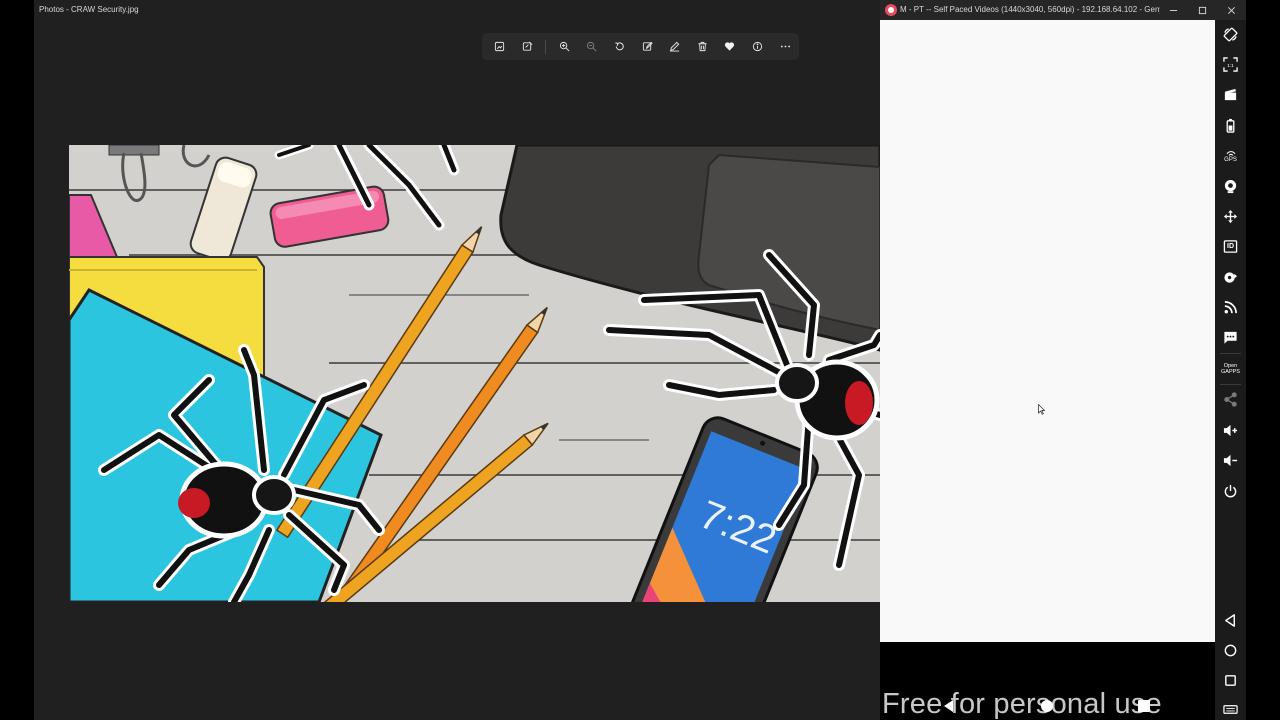 Image resolution: width=1280 pixels, height=720 pixels. I want to click on network-button, so click(1230, 307).